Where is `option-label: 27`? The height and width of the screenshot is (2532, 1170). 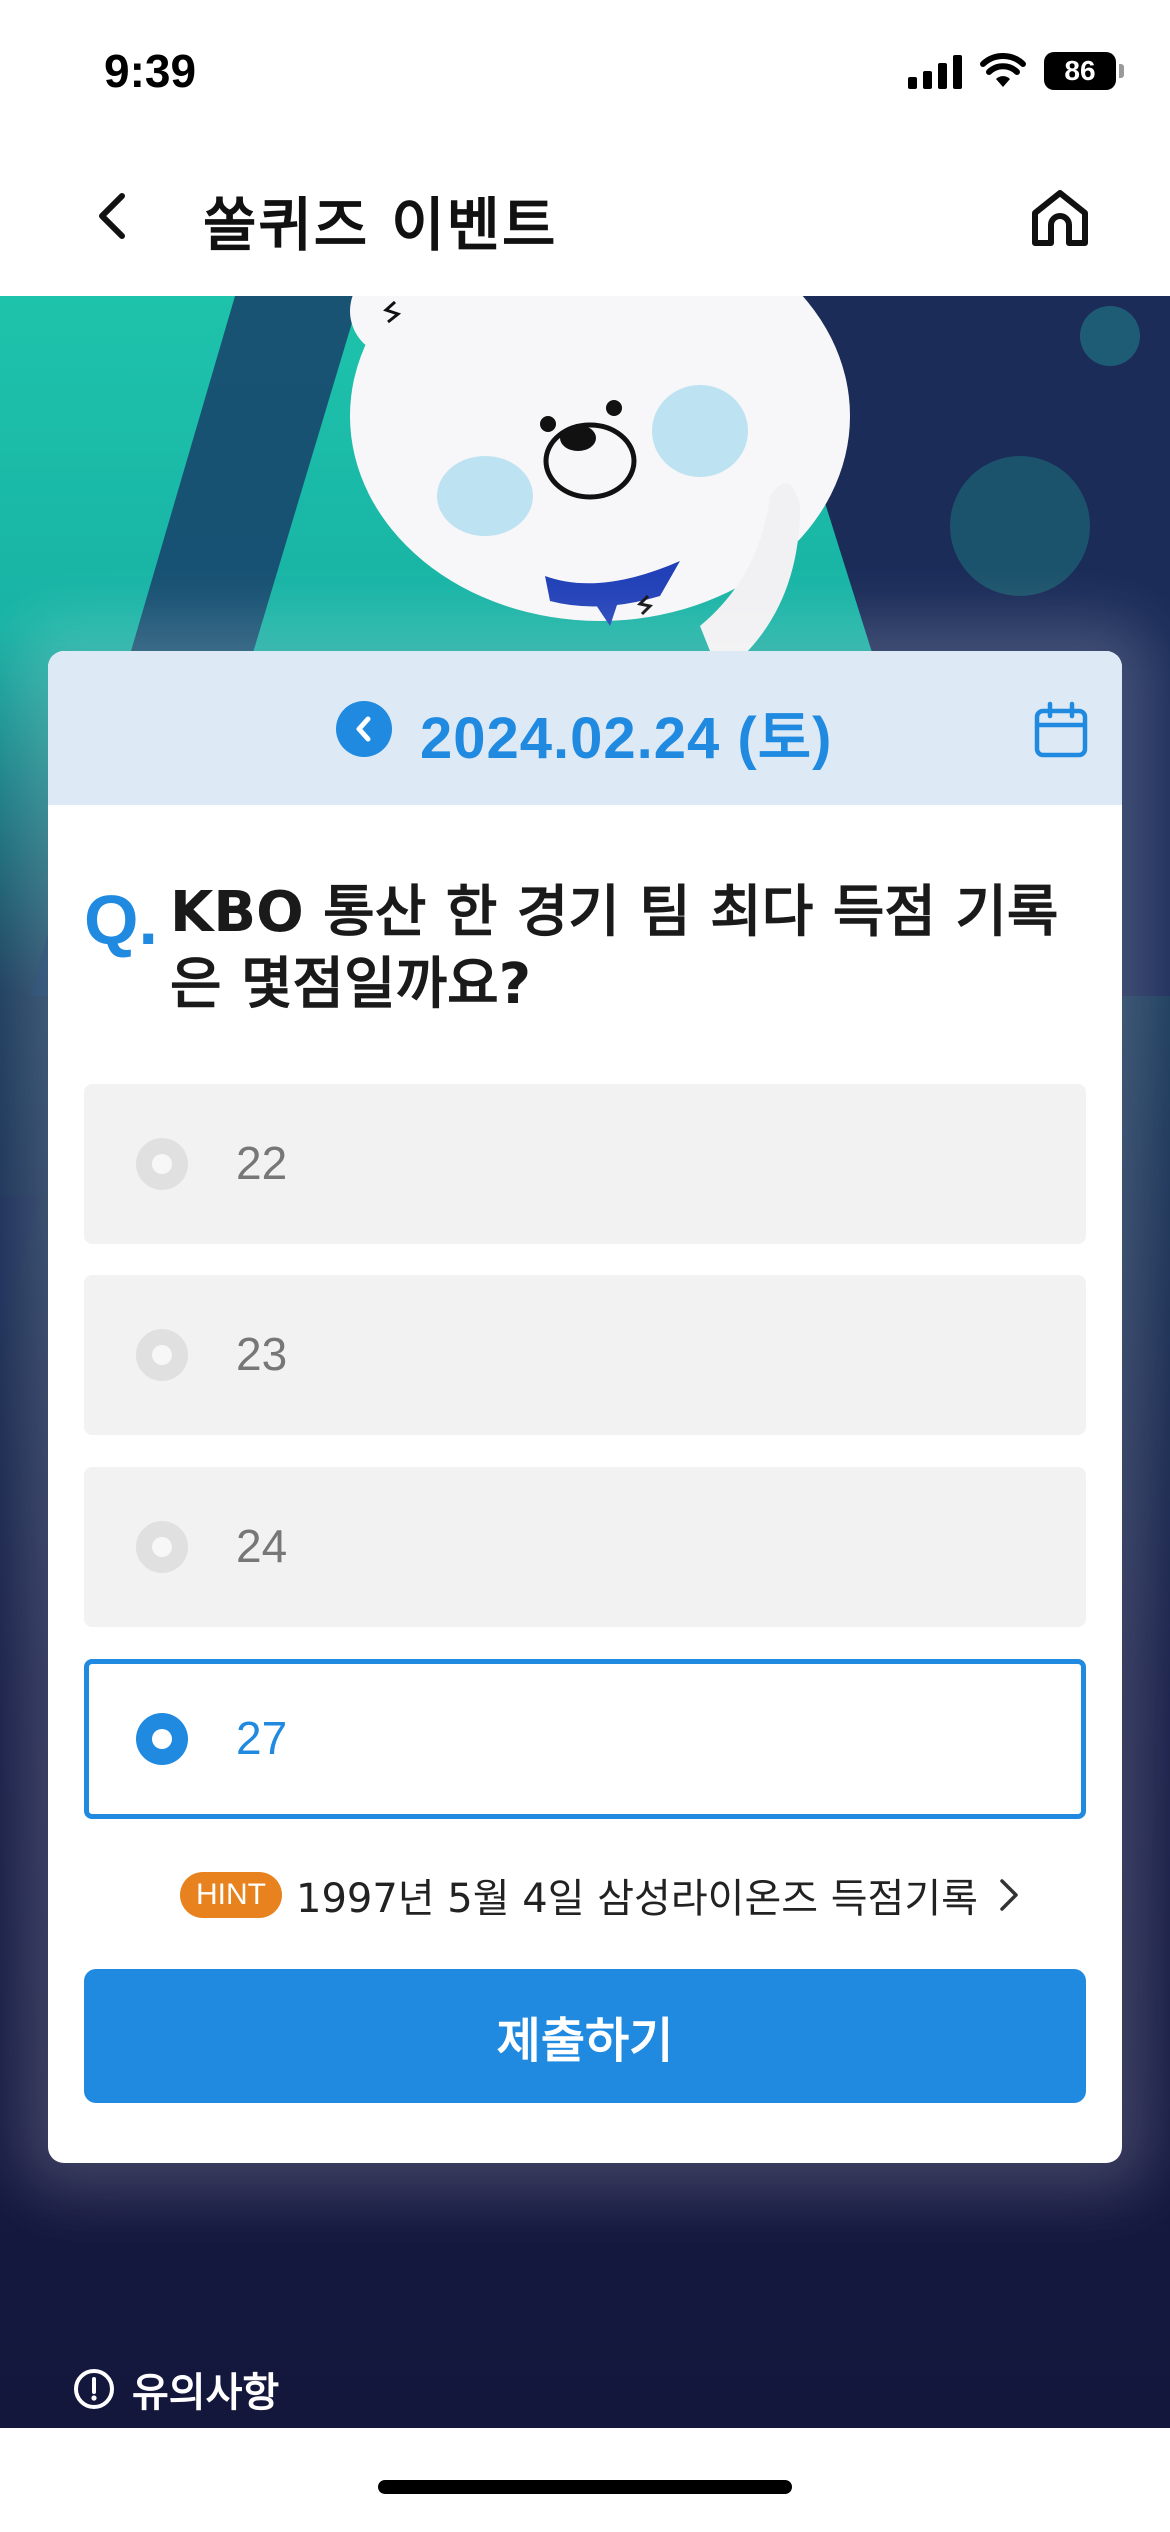 option-label: 27 is located at coordinates (262, 1738).